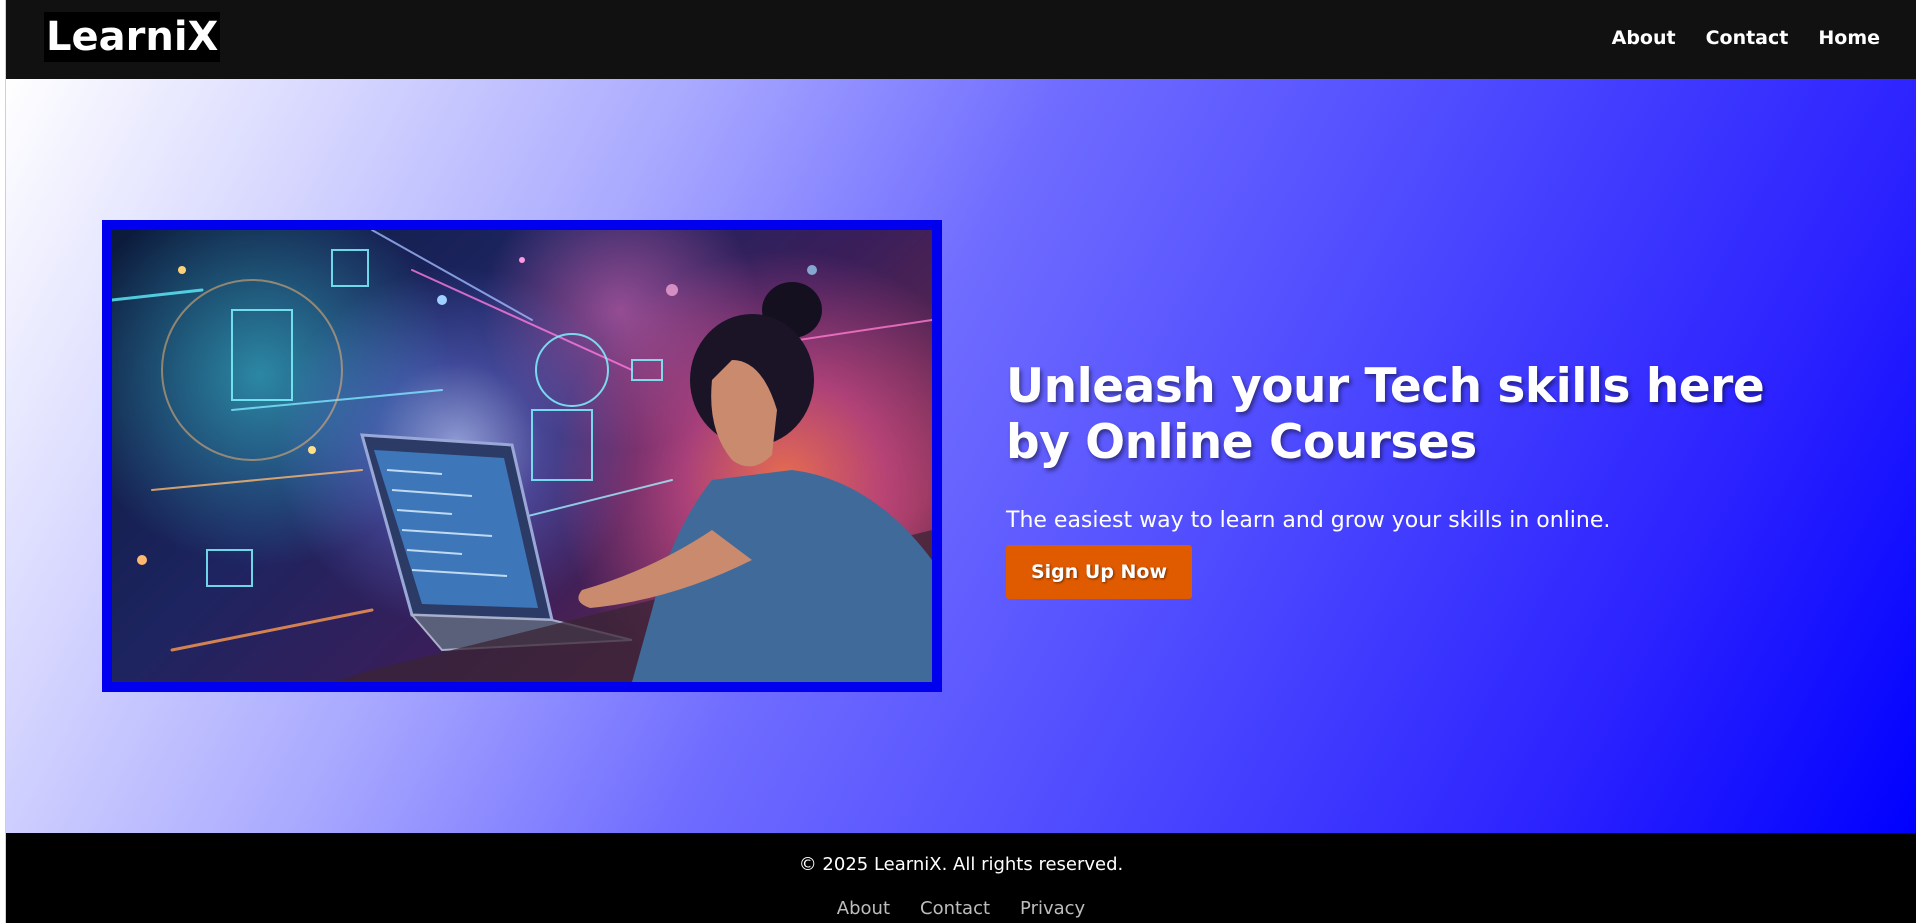  Describe the element at coordinates (1849, 38) in the screenshot. I see `nav-link-home: Home` at that location.